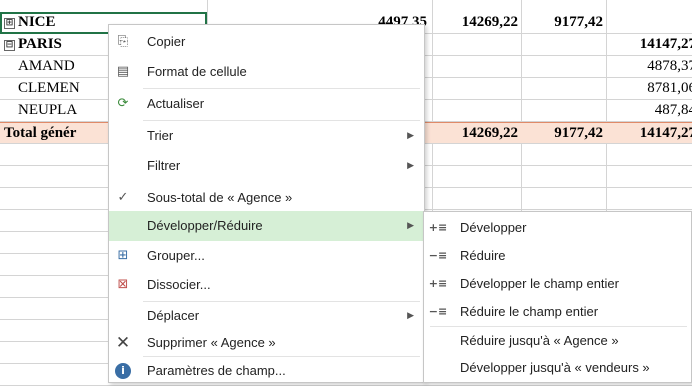  Describe the element at coordinates (164, 165) in the screenshot. I see `menu-item-label: Filtrer` at that location.